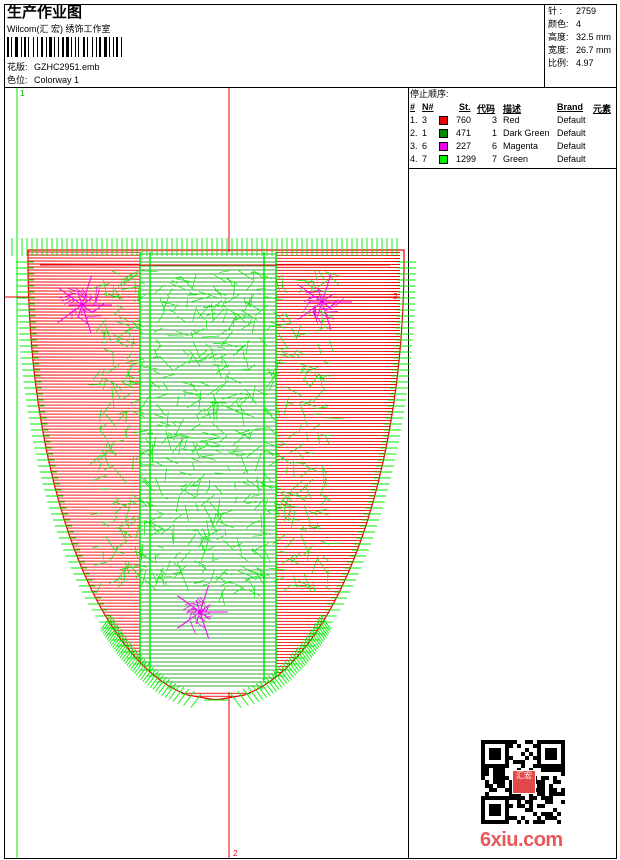 The image size is (620, 860). I want to click on seal-stamp: 汇宏, so click(524, 782).